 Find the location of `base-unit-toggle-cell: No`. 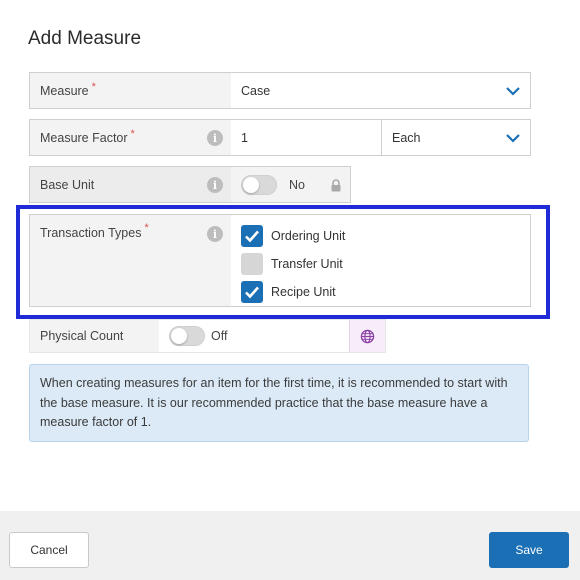

base-unit-toggle-cell: No is located at coordinates (290, 184).